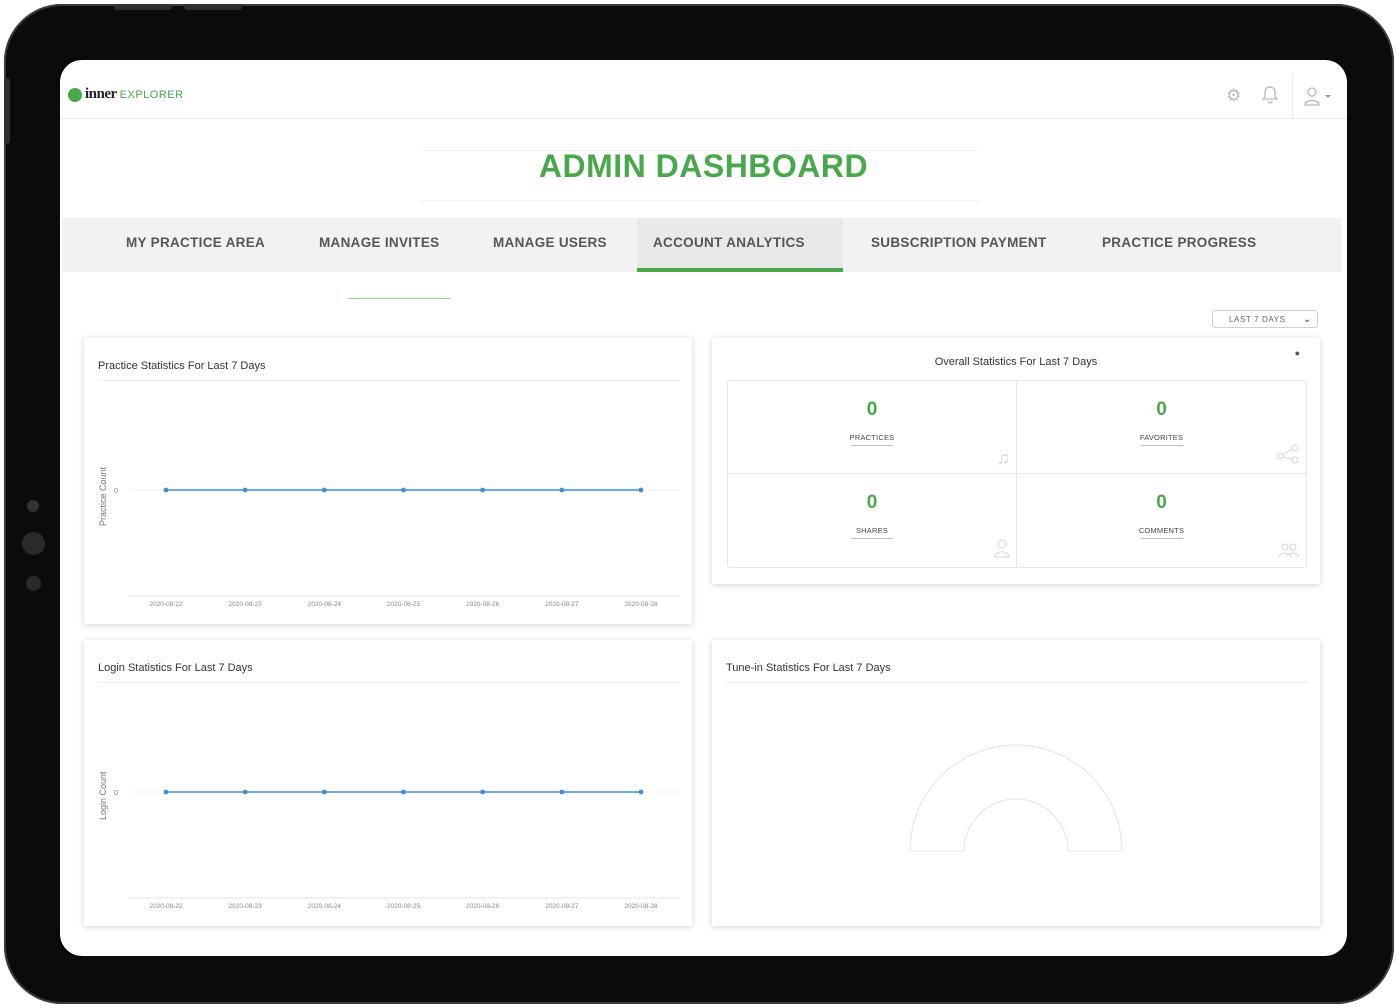 This screenshot has height=1008, width=1397. Describe the element at coordinates (700, 200) in the screenshot. I see `title-divider` at that location.